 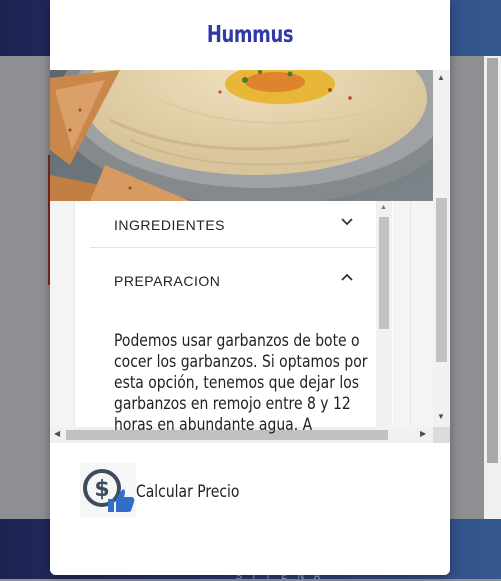 I want to click on dollar-thumbs-up-icon: $, so click(x=108, y=490).